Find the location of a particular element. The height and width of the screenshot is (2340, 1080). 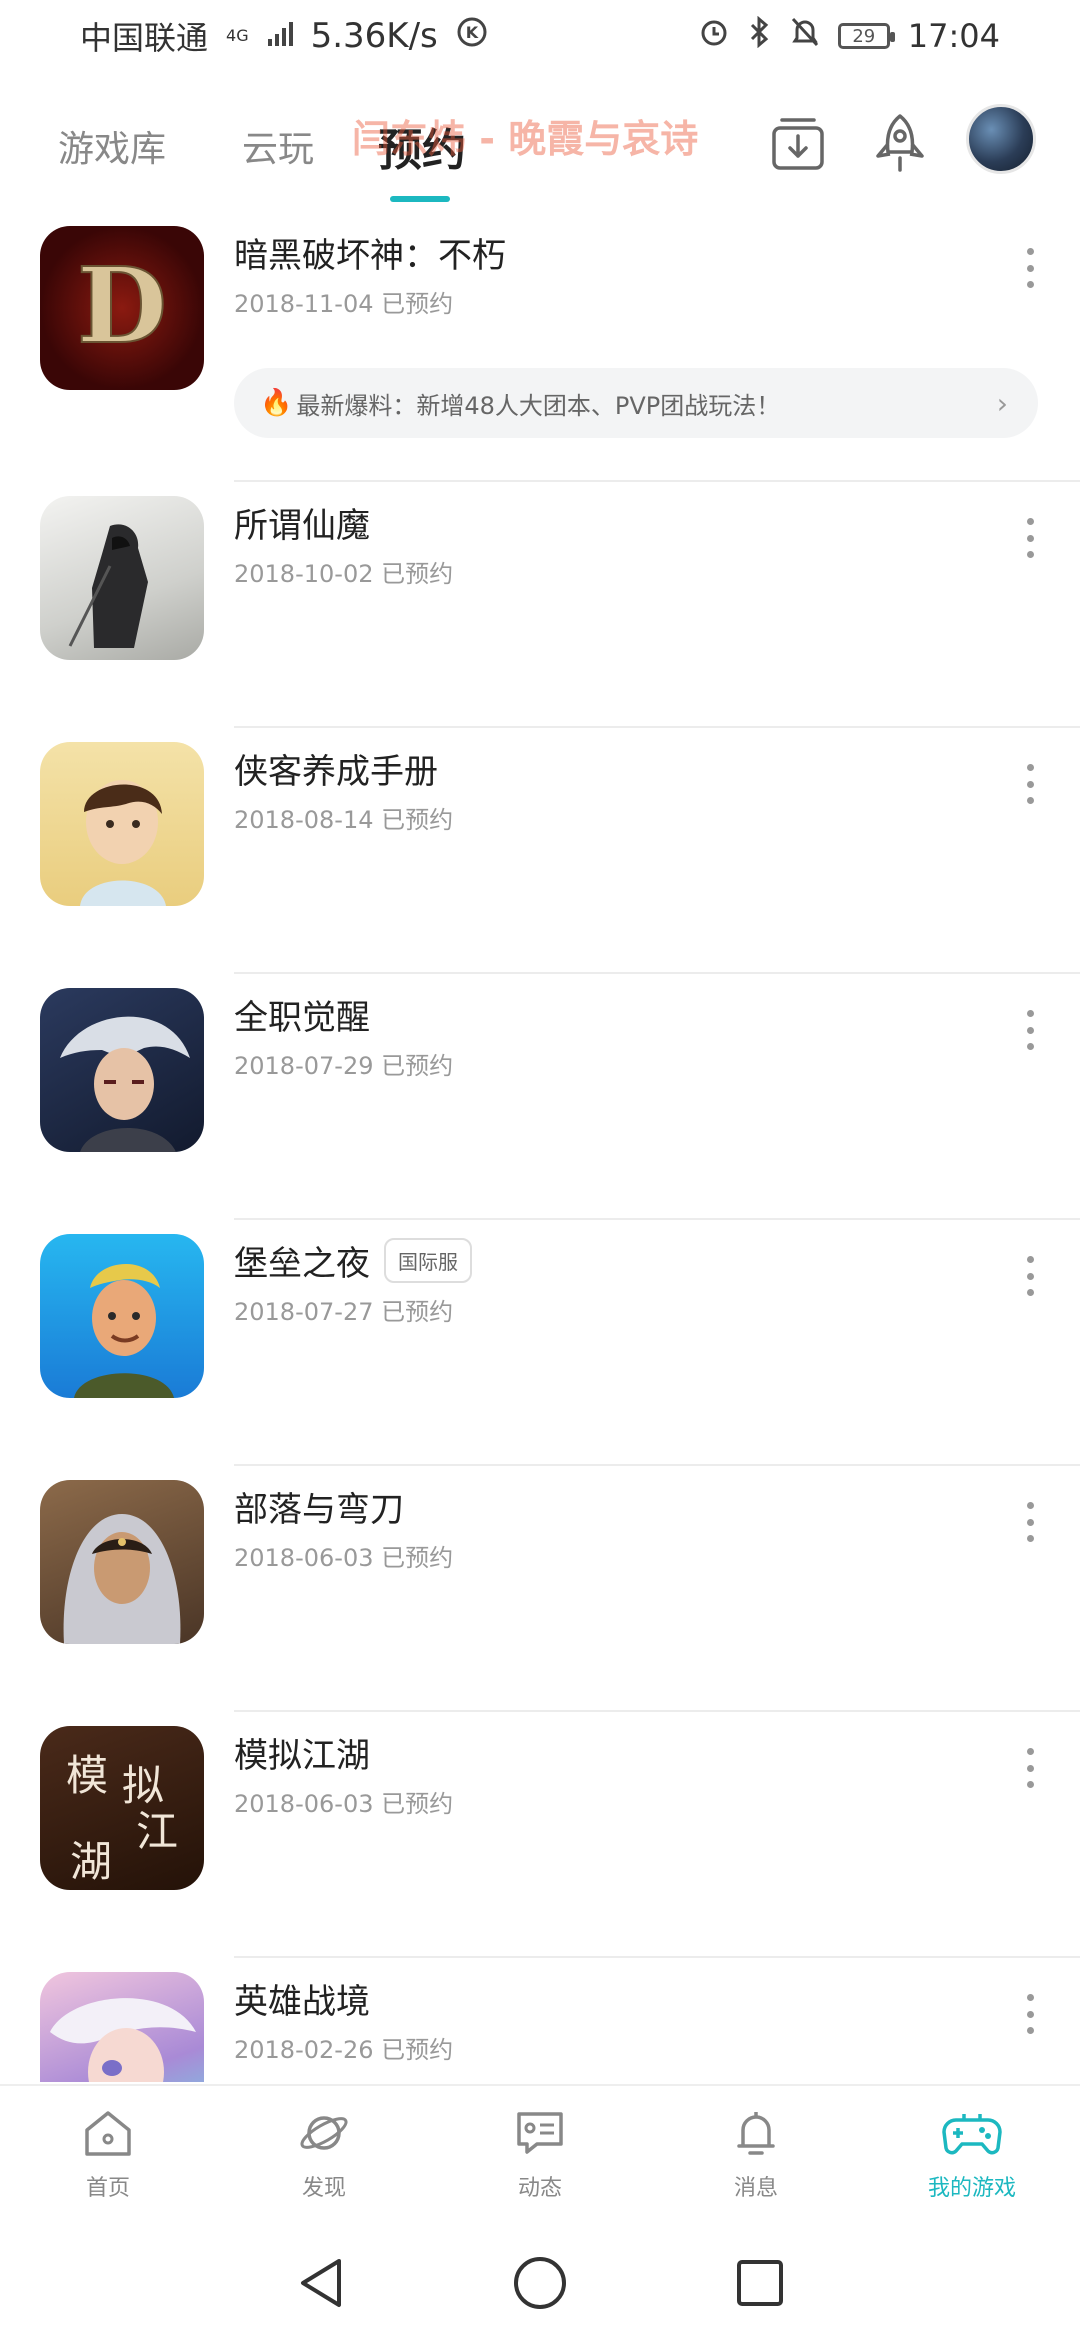

reservation-date: 2018-07-29 已预约 is located at coordinates (344, 1066).